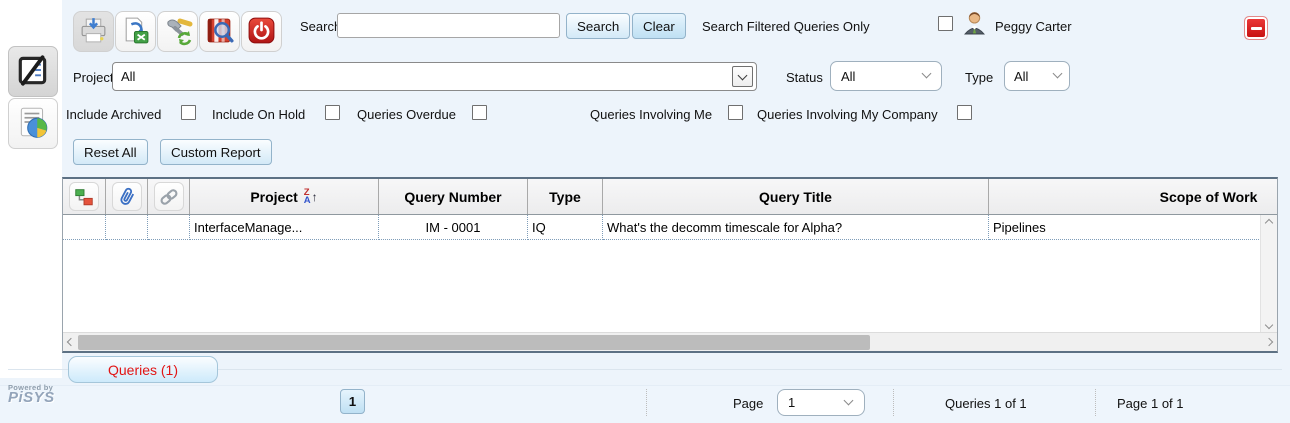 The width and height of the screenshot is (1290, 423). Describe the element at coordinates (321, 26) in the screenshot. I see `search-label: Search` at that location.